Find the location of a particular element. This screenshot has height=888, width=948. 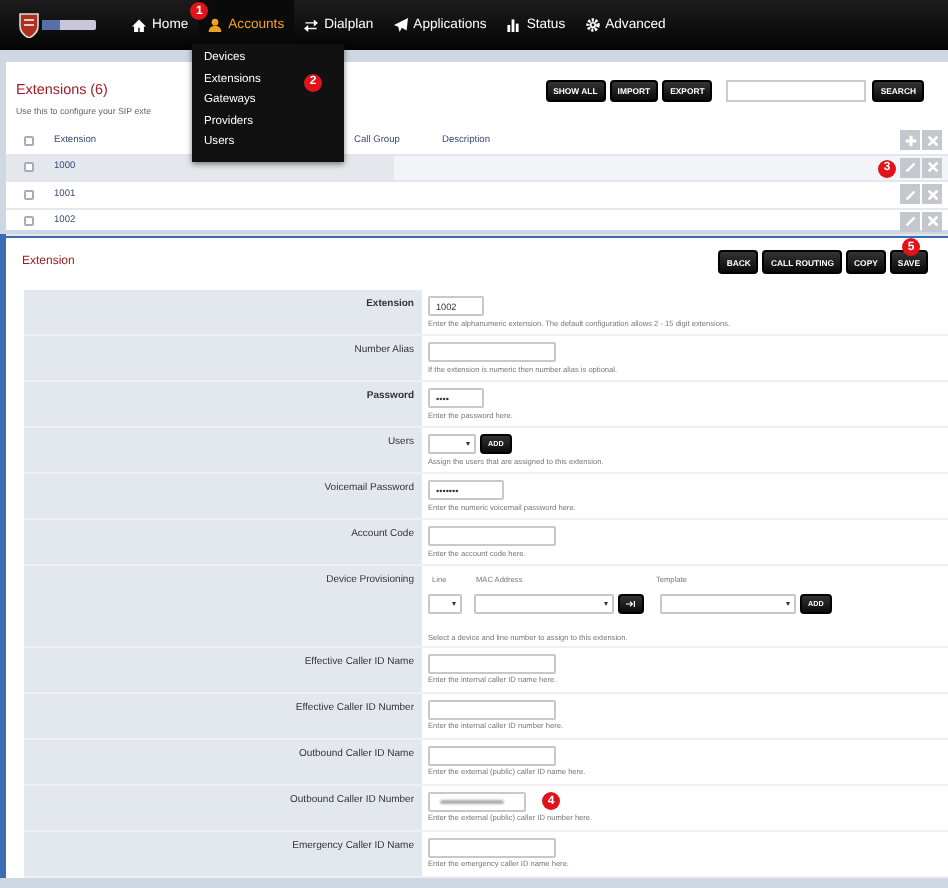

logo is located at coordinates (58, 25).